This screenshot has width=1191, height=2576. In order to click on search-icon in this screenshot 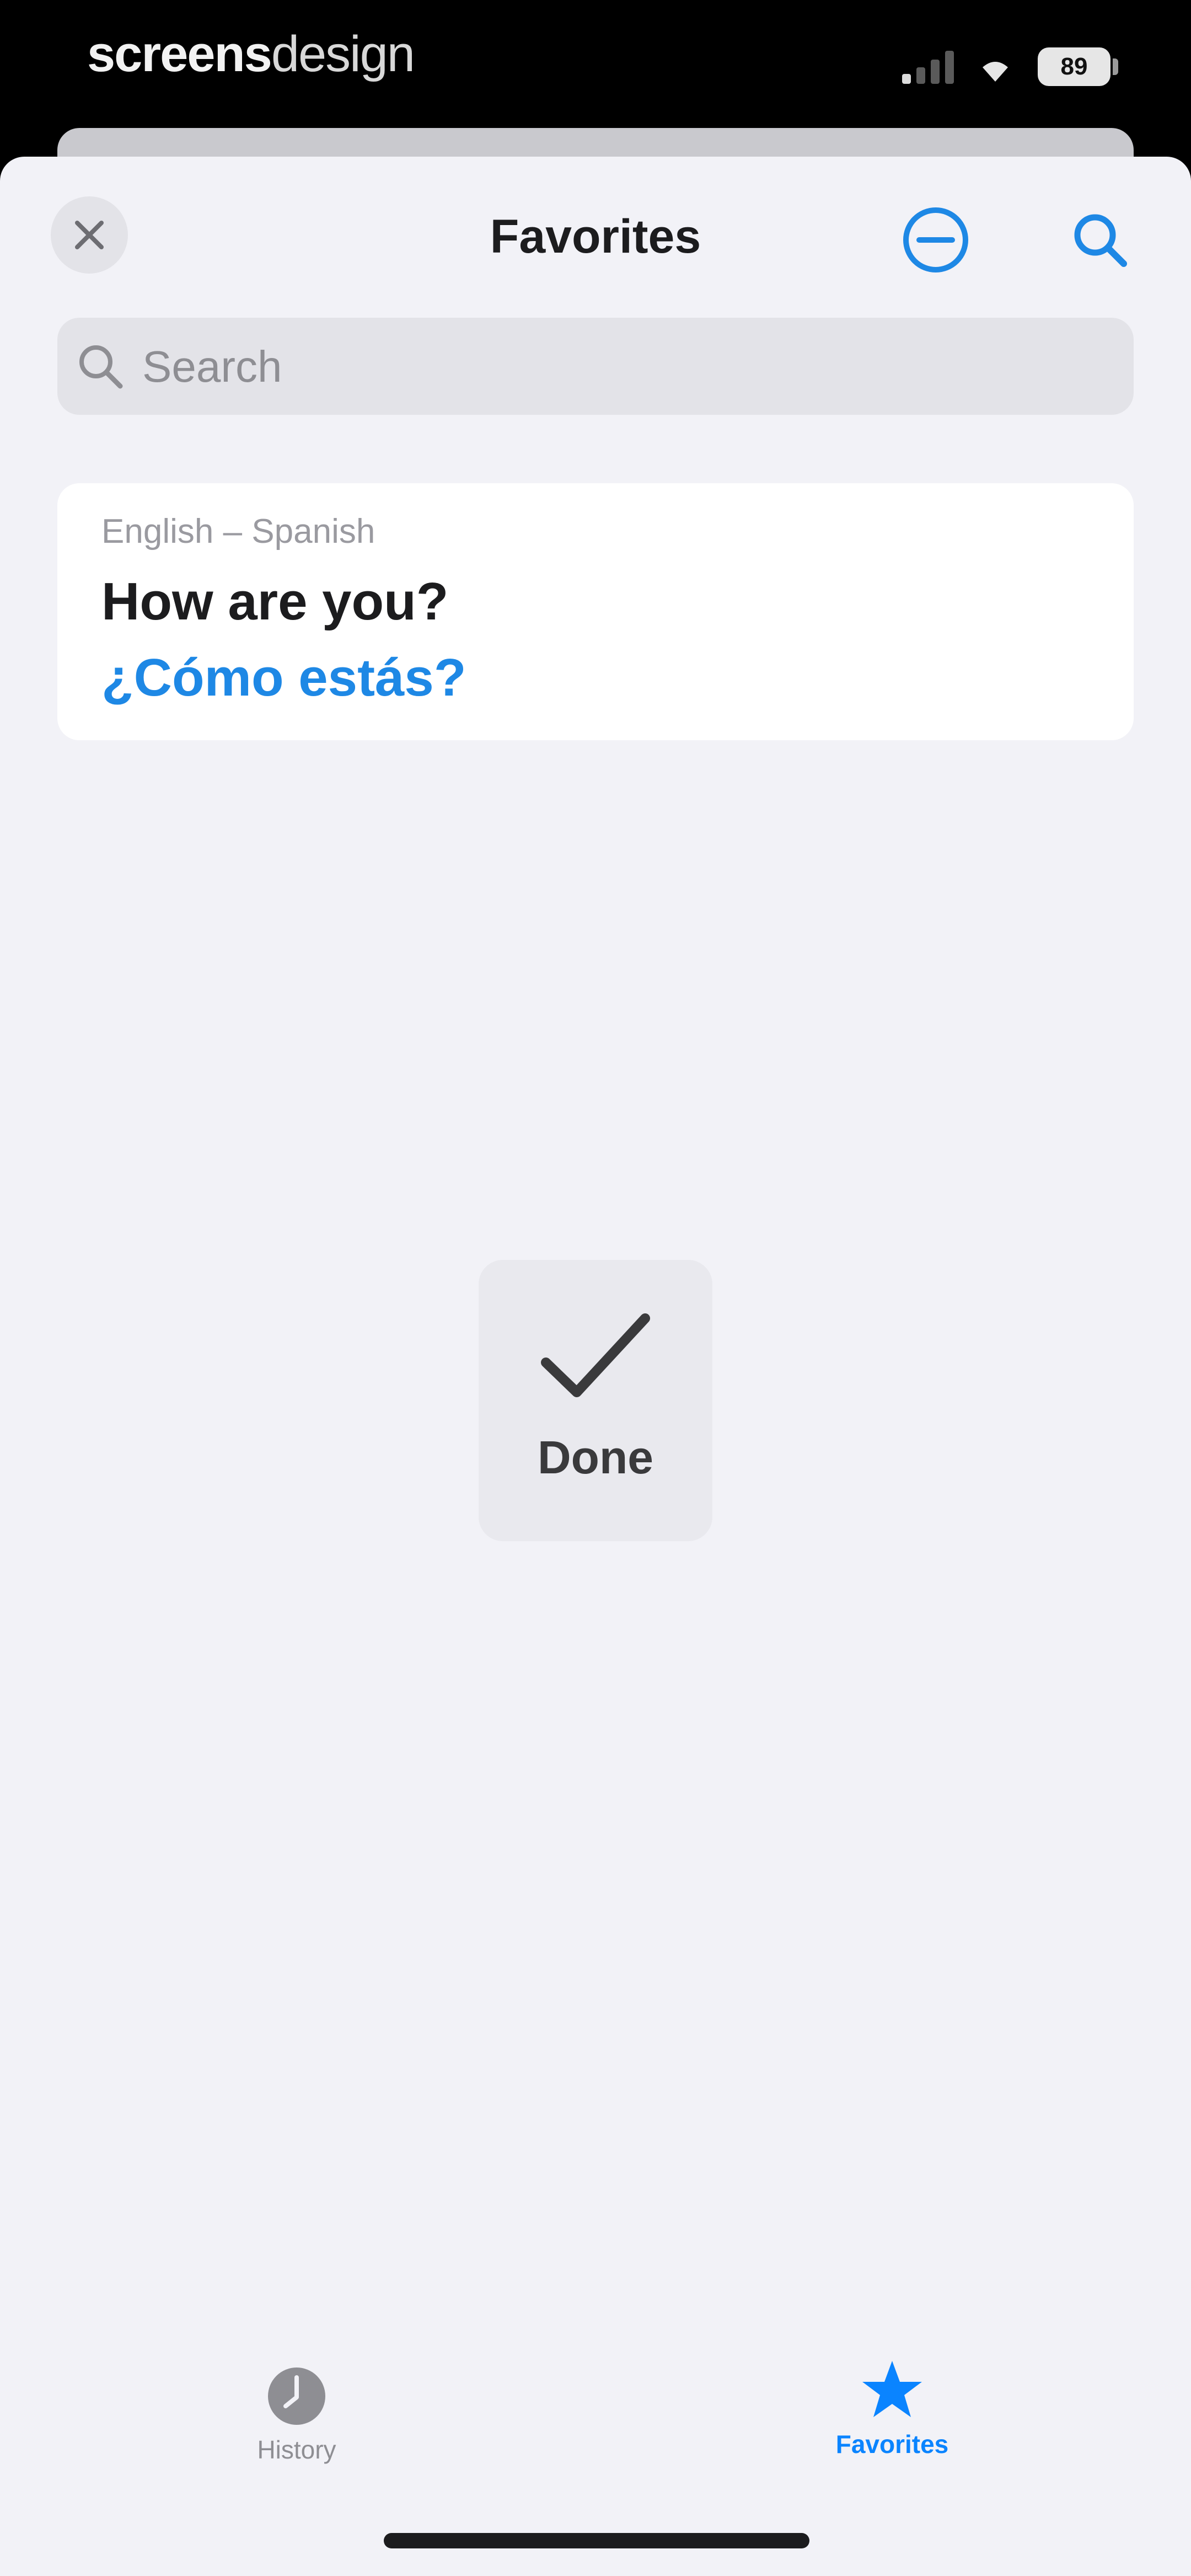, I will do `click(1100, 240)`.